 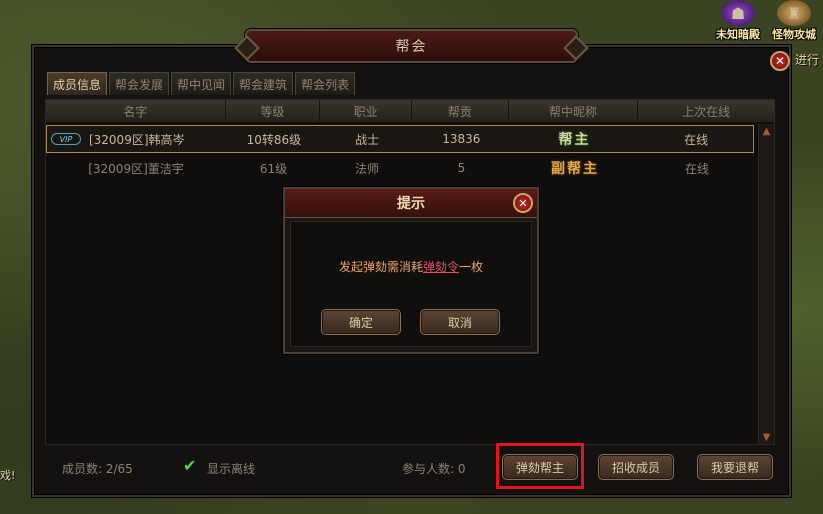 I want to click on show-offline-label: 显示离线, so click(x=231, y=468).